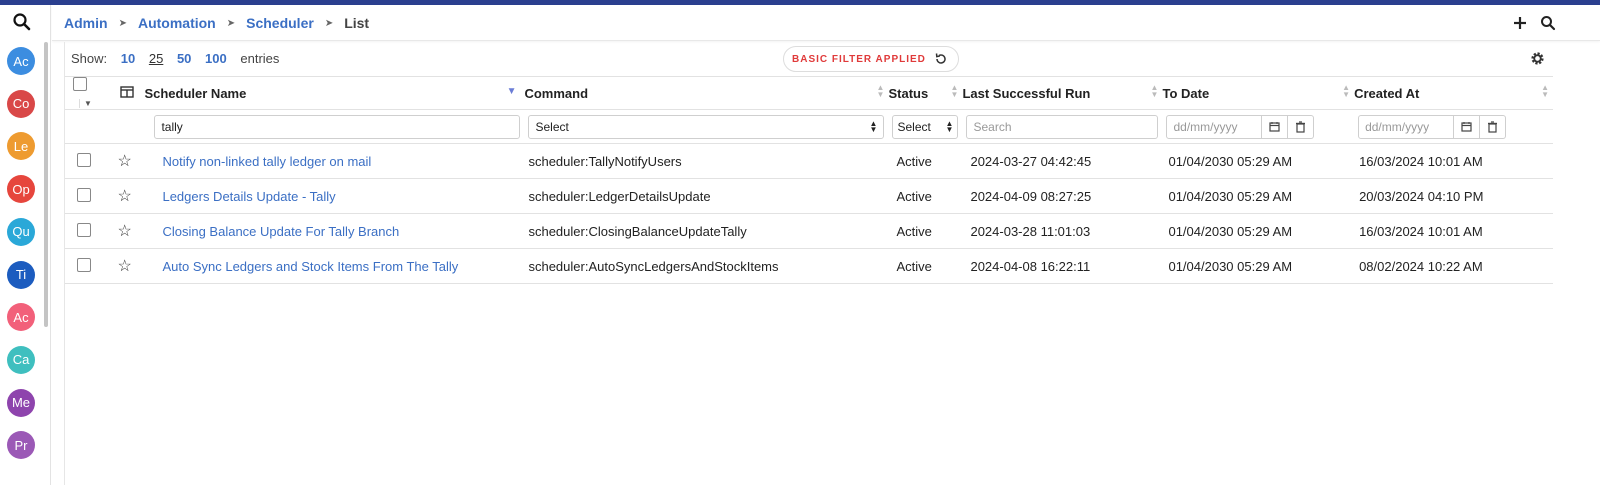 This screenshot has height=485, width=1600. I want to click on reset-filter-icon, so click(941, 59).